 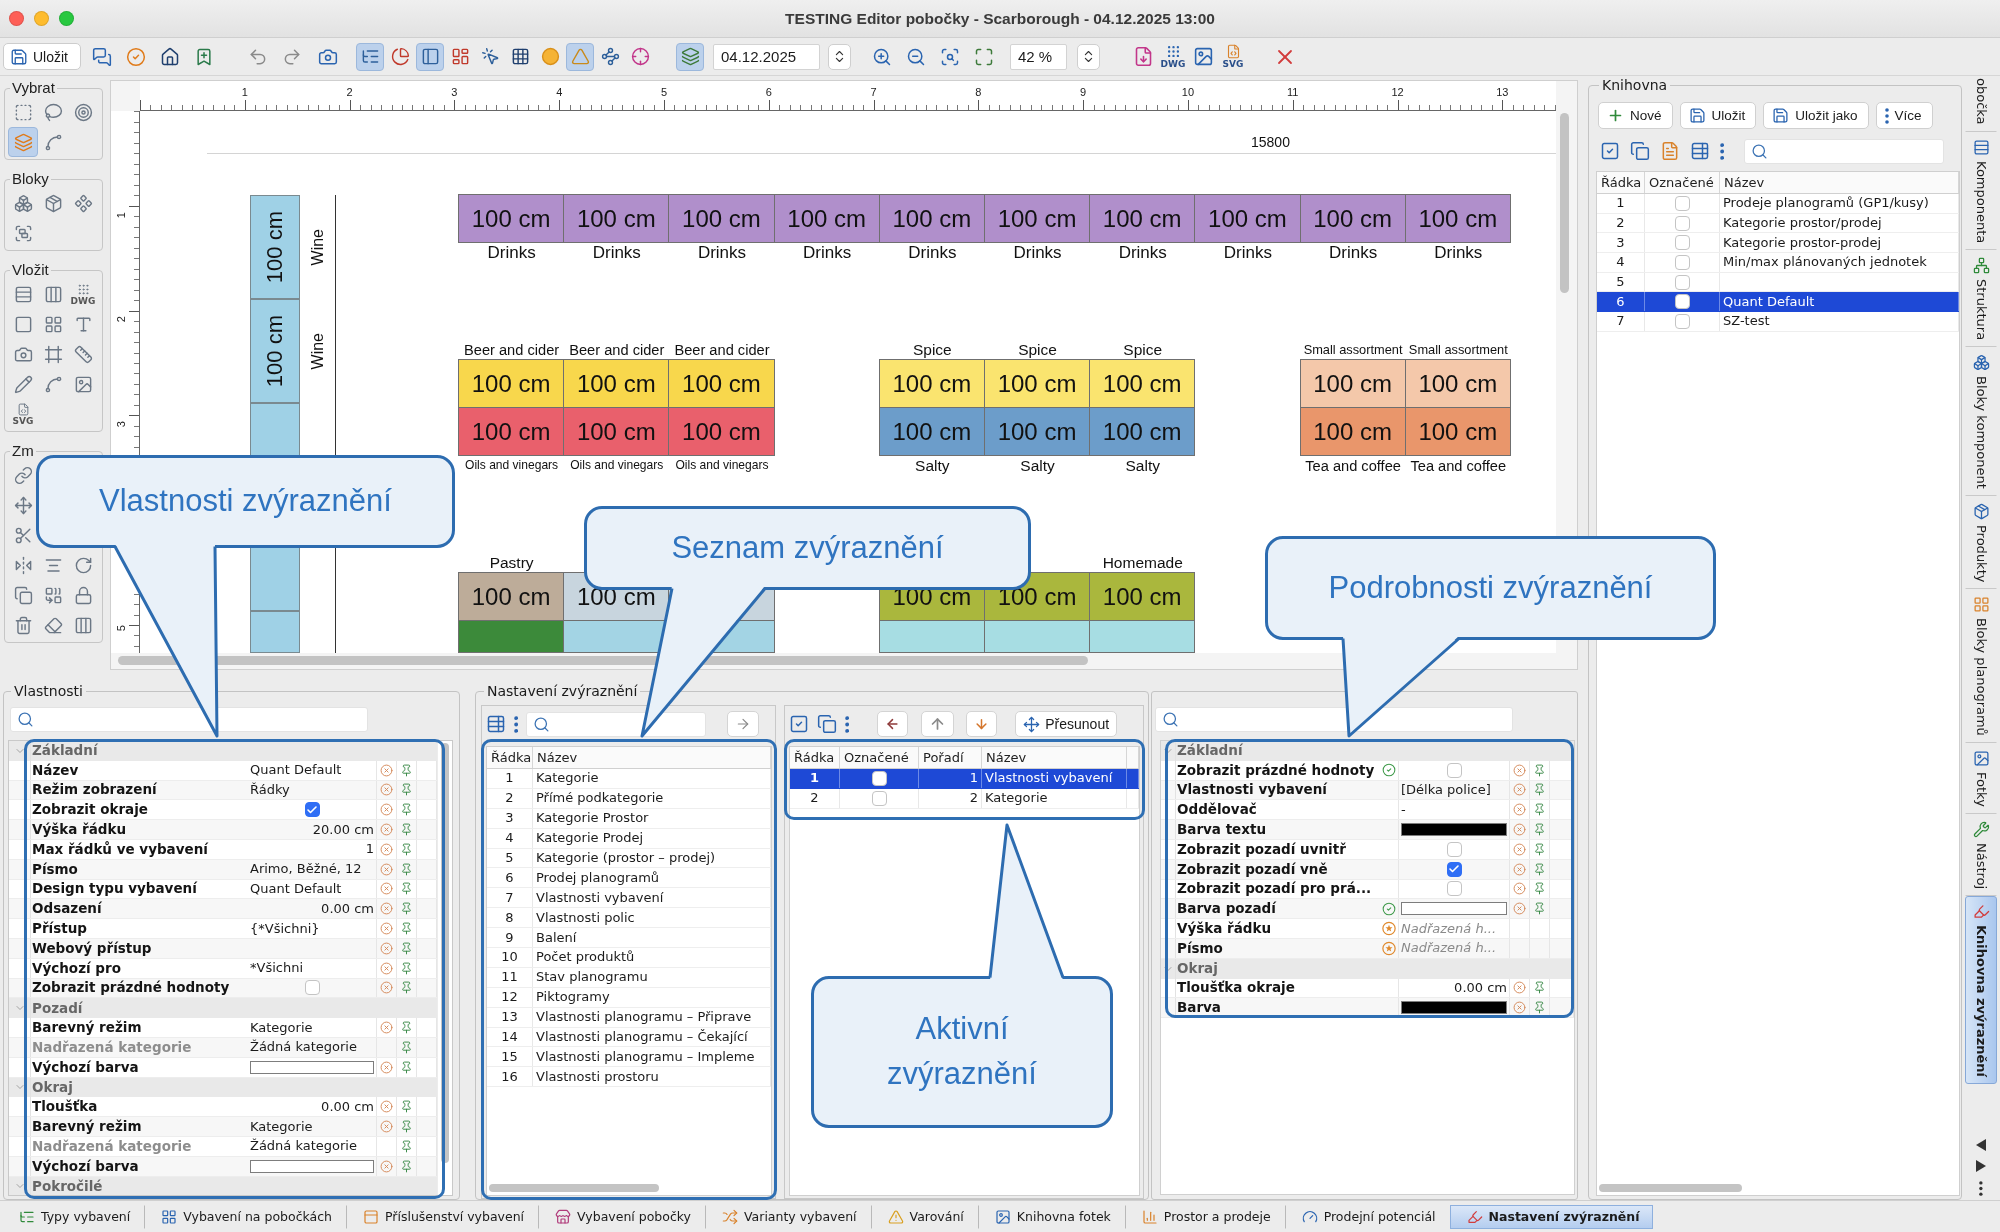 I want to click on bottom-tab: Vybavení na pobočkách, so click(x=245, y=1216).